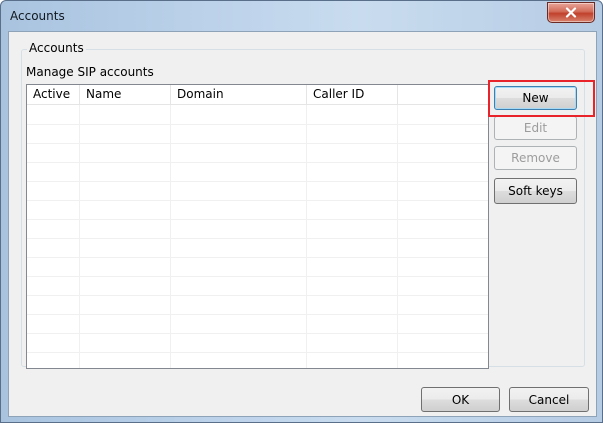  Describe the element at coordinates (125, 94) in the screenshot. I see `column-header-name: Name` at that location.